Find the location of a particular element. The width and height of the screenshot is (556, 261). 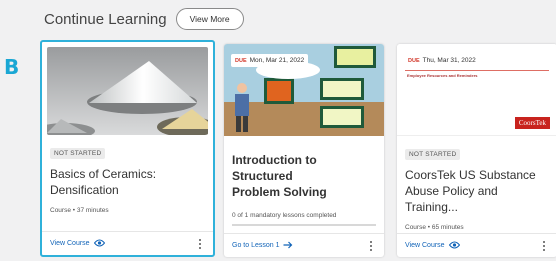

course-title-line: Densification is located at coordinates (84, 190).